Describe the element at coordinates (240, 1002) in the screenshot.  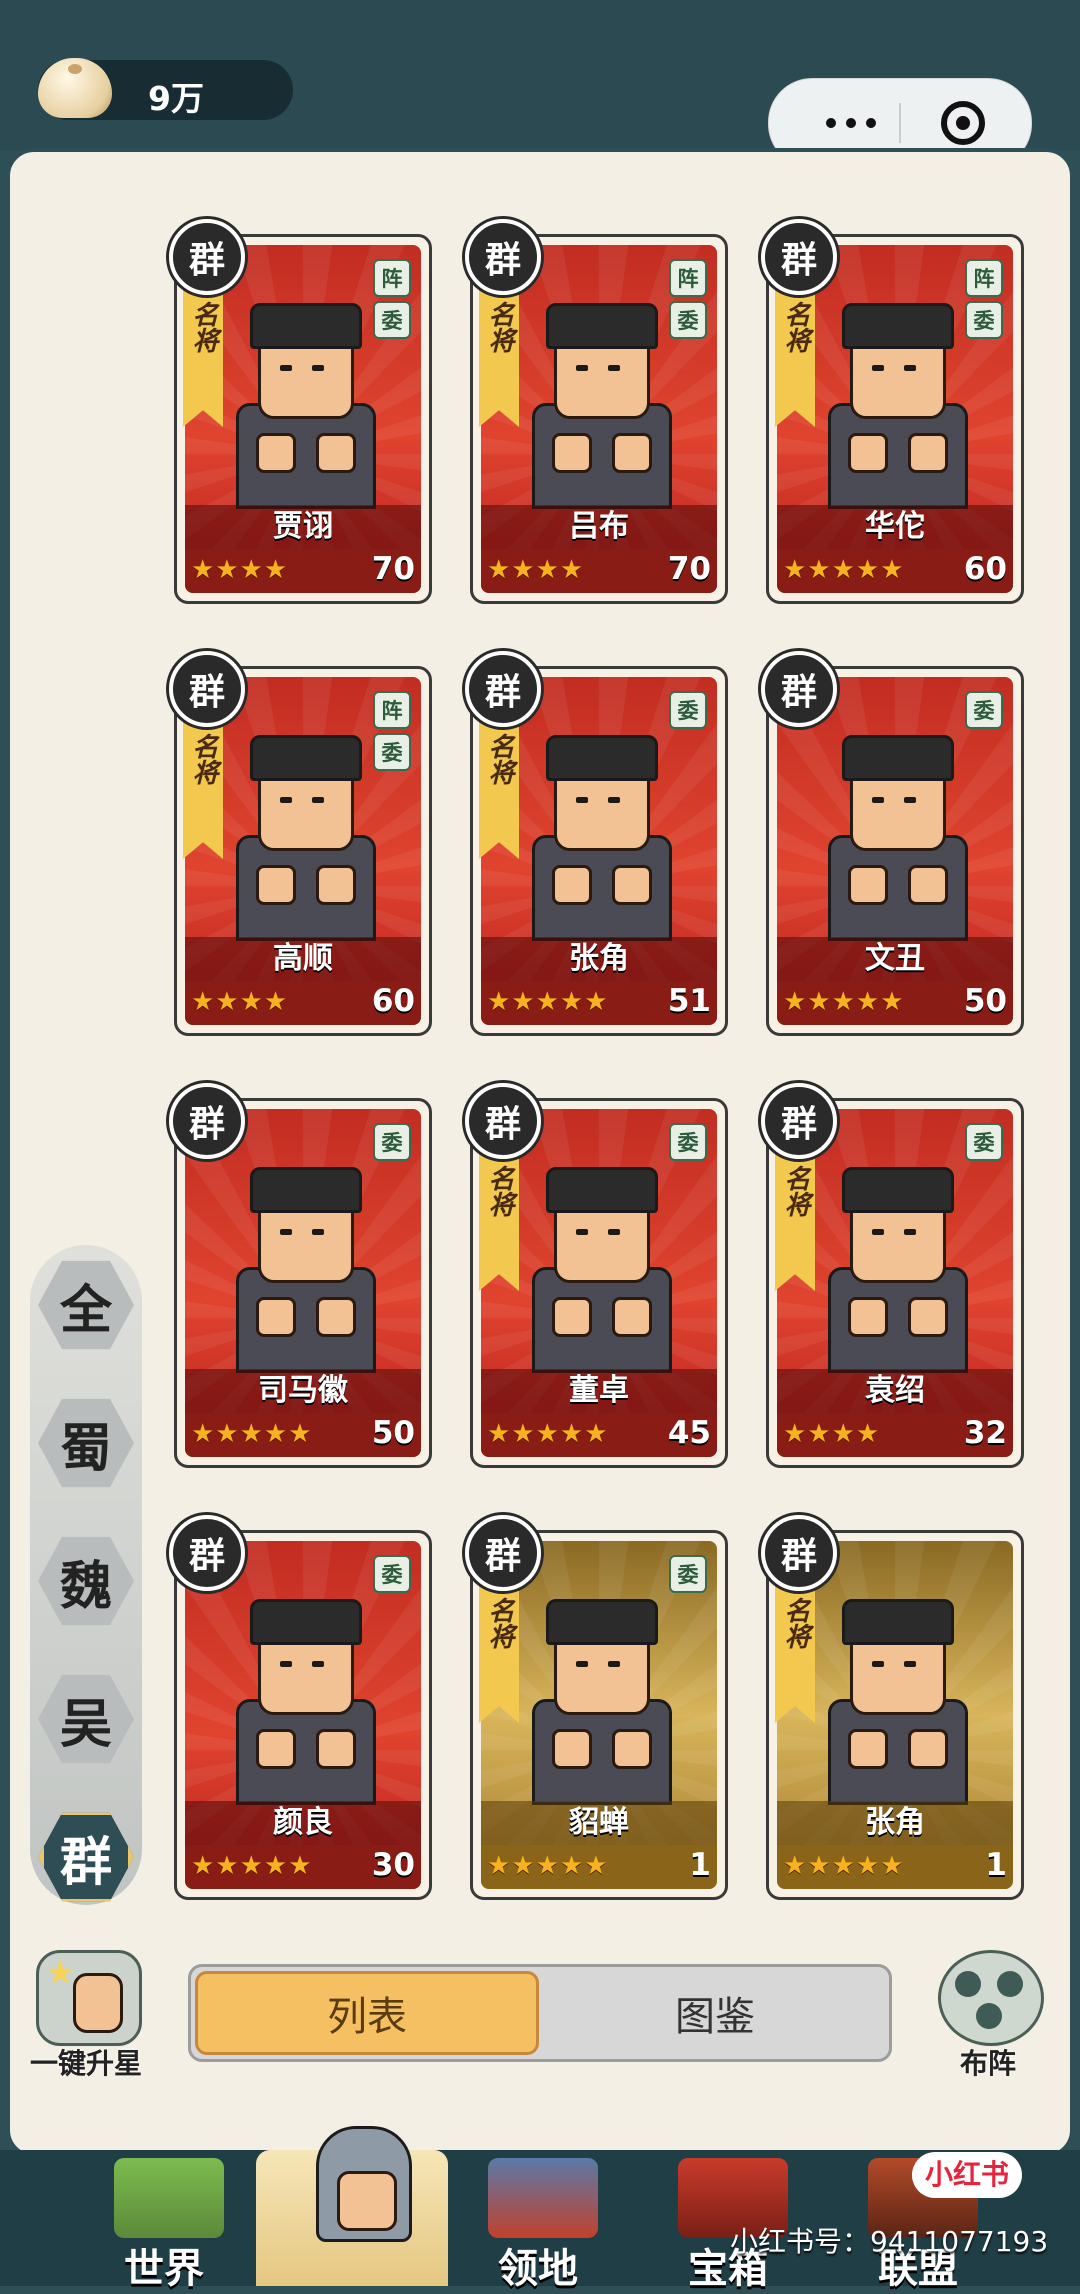
I see `hero-stars: ★★★★` at that location.